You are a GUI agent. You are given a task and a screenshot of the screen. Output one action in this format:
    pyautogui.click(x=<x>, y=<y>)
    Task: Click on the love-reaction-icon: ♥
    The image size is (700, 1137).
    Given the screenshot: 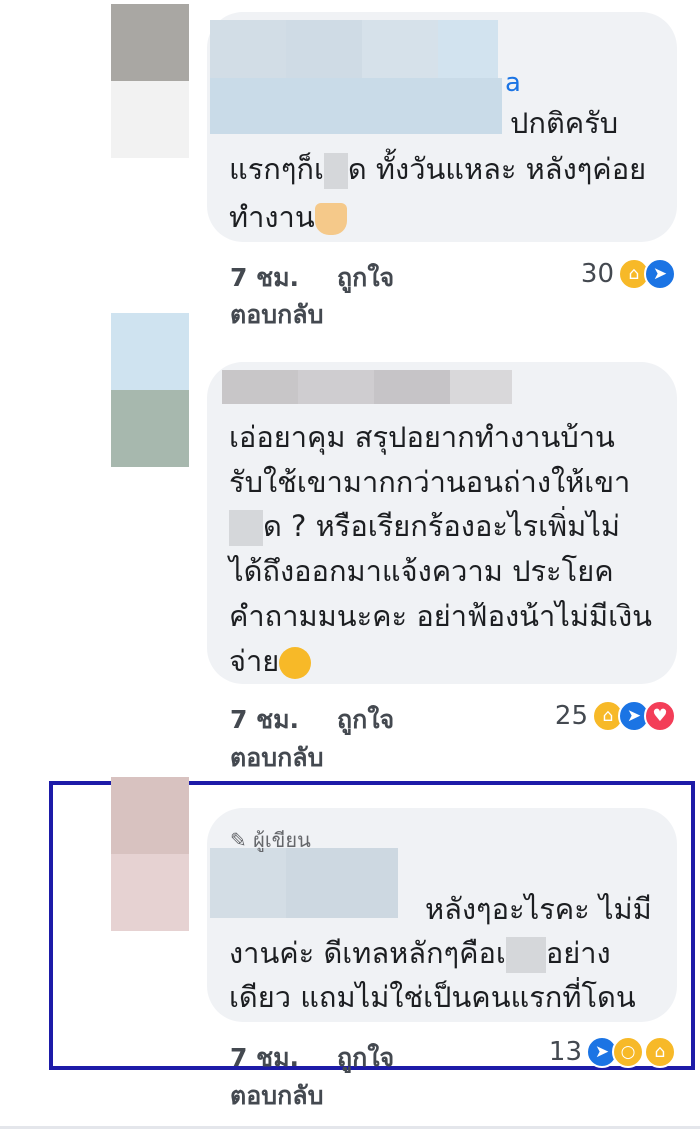 What is the action you would take?
    pyautogui.click(x=660, y=716)
    